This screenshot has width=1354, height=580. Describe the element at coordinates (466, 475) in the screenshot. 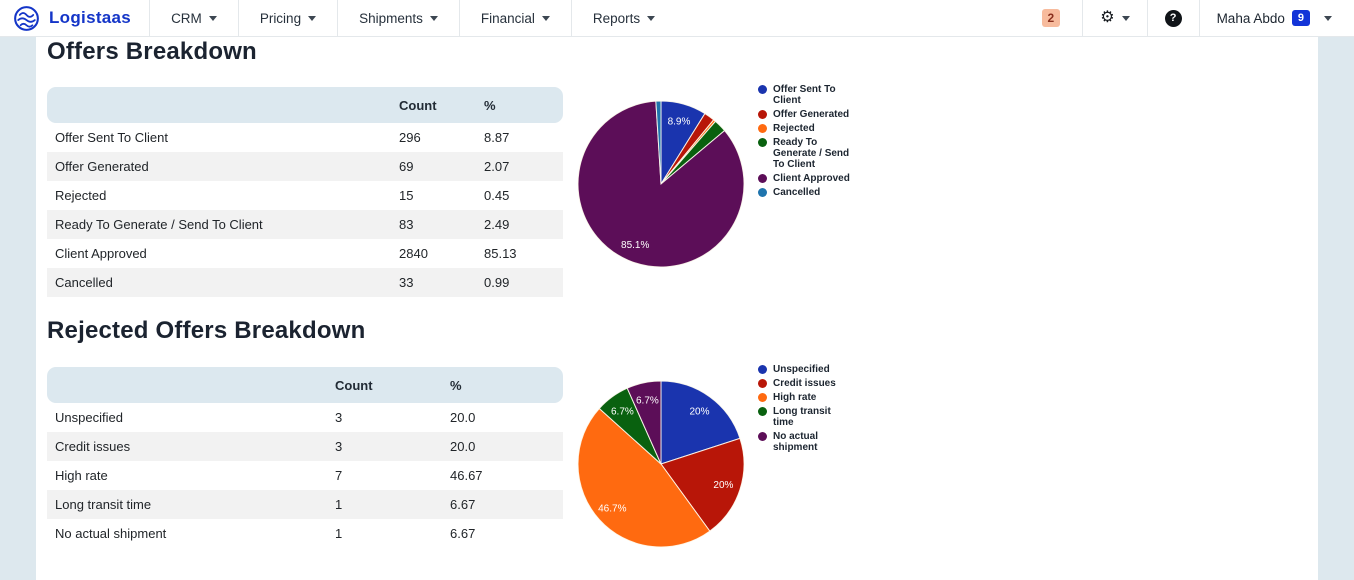

I see `row-percent: 46.67` at that location.